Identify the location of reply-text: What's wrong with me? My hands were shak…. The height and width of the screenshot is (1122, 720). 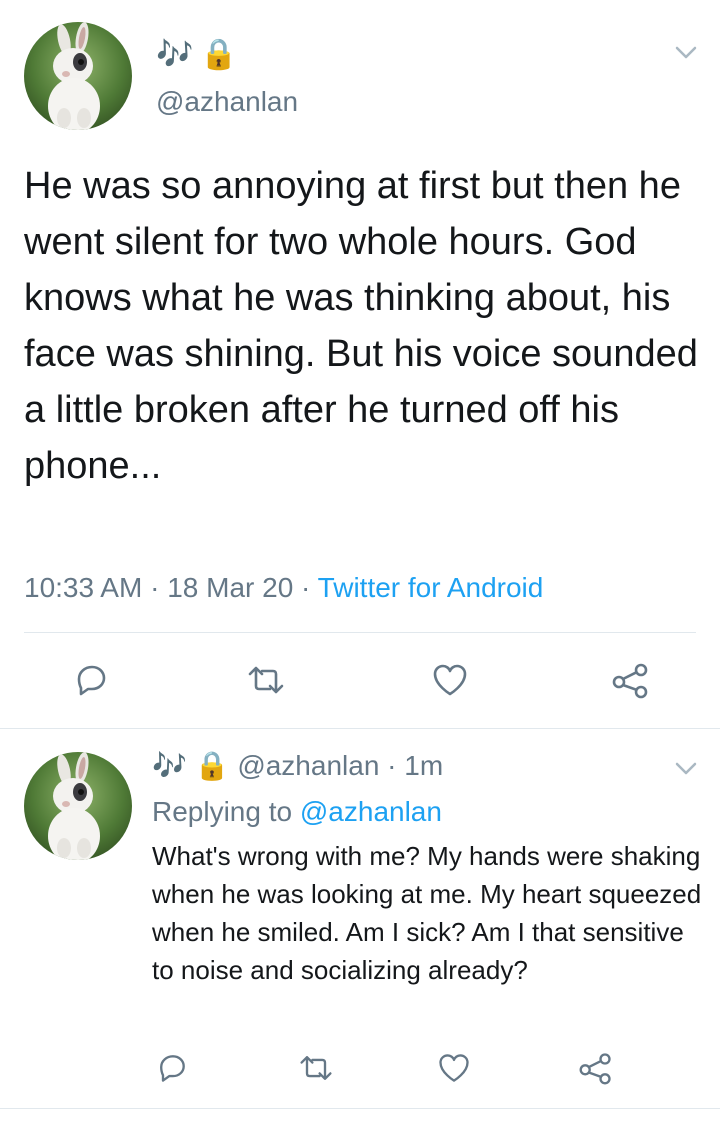
(427, 913).